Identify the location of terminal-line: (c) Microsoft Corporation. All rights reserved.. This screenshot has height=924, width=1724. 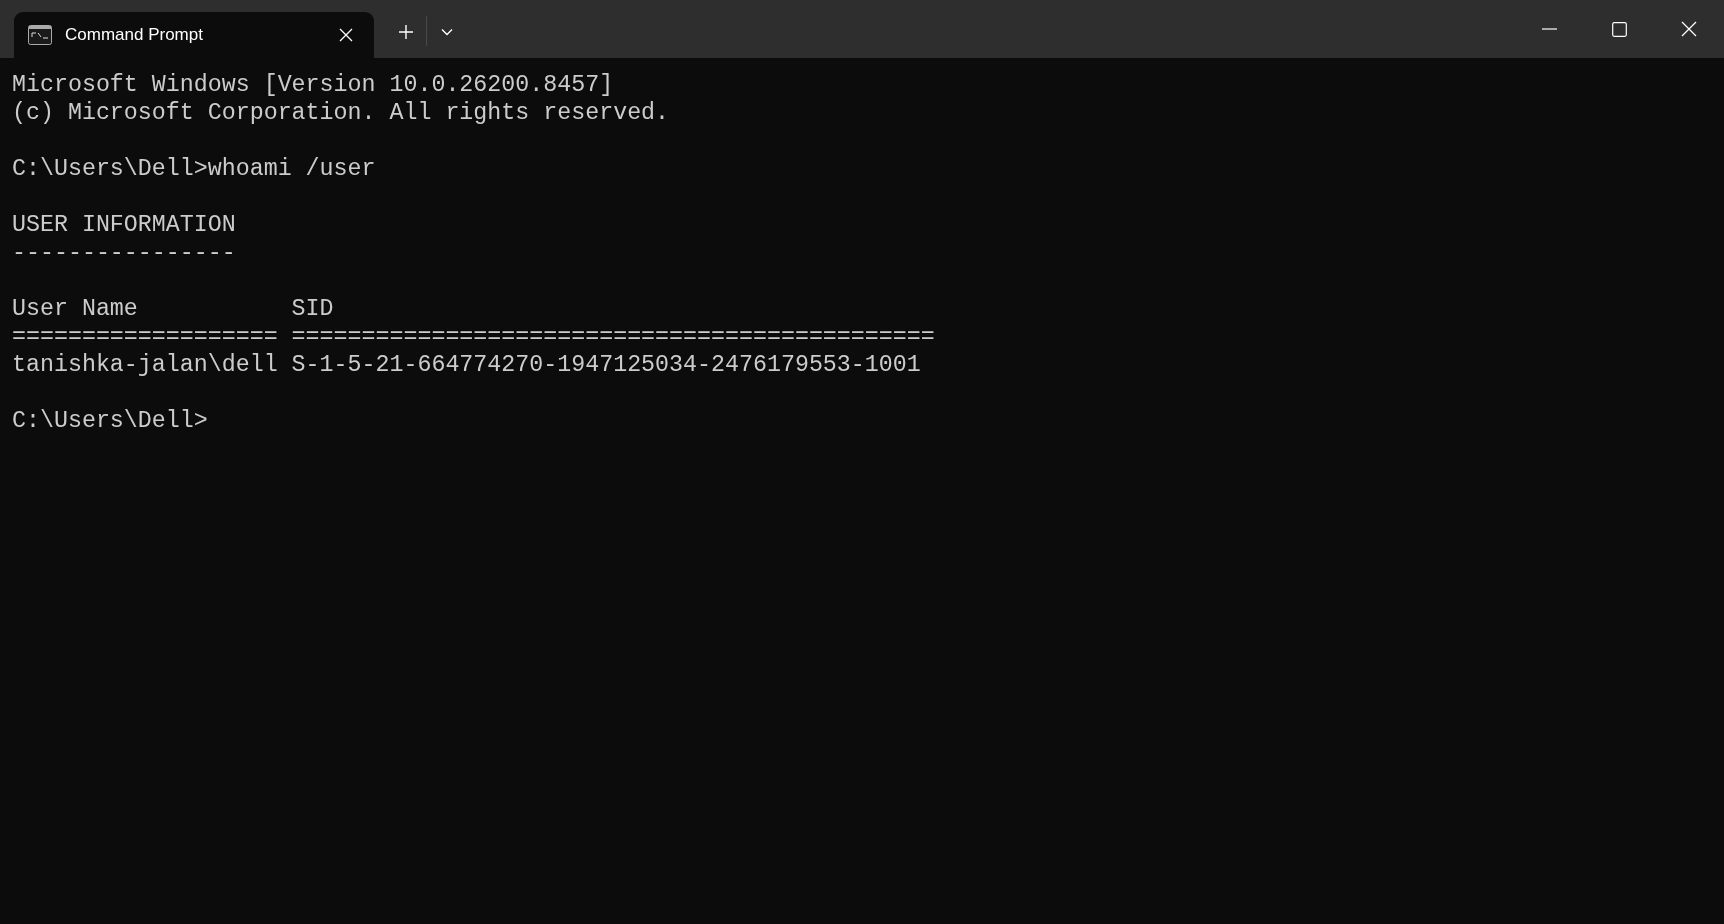
(341, 113).